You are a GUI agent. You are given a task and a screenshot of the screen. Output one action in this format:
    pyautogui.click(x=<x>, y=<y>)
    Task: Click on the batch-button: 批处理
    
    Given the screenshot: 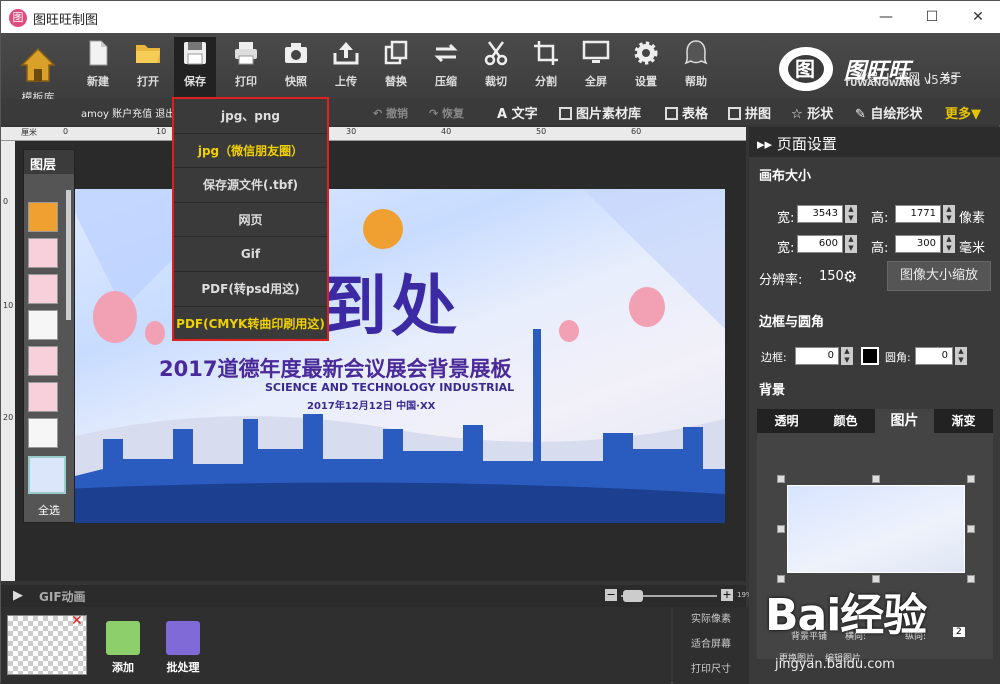 What is the action you would take?
    pyautogui.click(x=183, y=648)
    